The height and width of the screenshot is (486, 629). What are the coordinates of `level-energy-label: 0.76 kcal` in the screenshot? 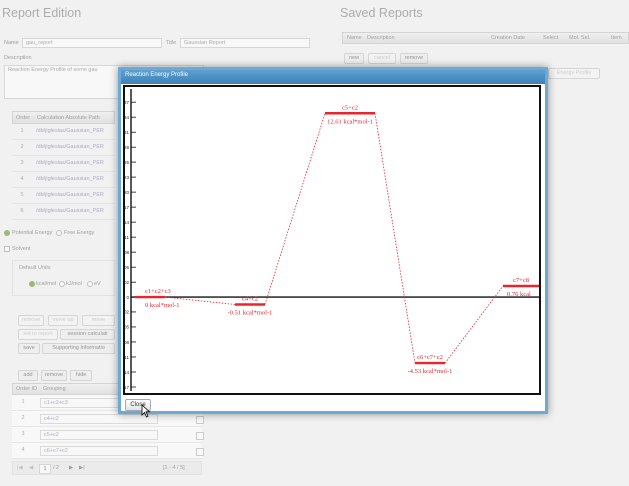 It's located at (519, 294).